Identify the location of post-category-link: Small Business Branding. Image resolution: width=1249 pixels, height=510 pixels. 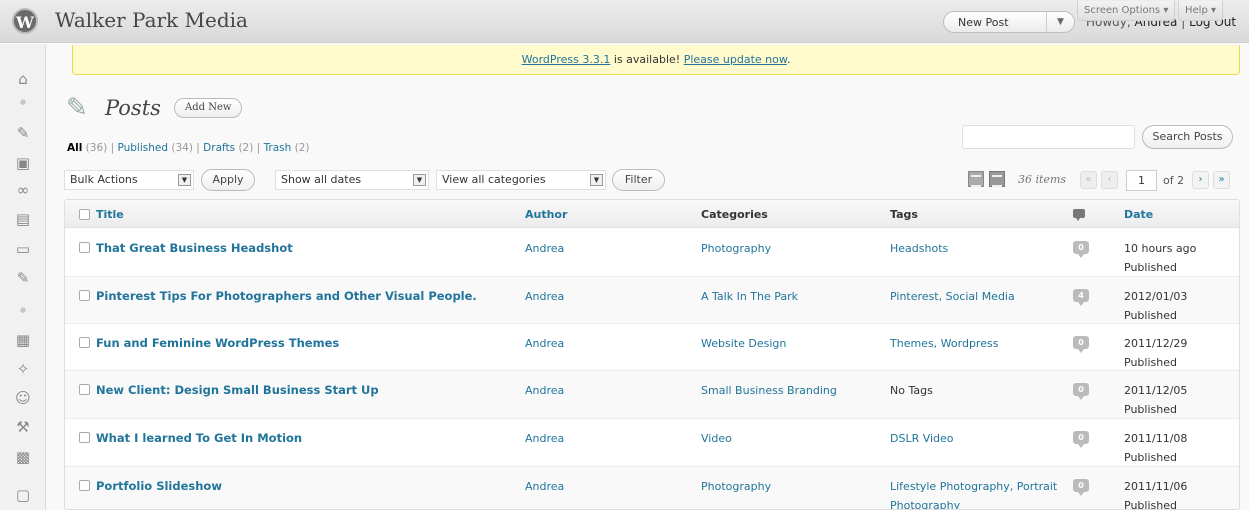
(769, 390).